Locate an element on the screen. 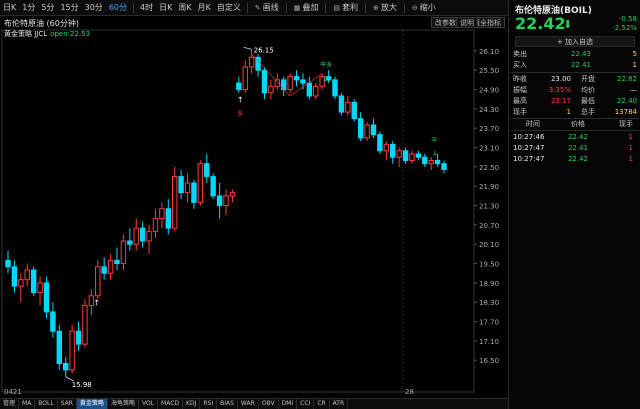 The width and height of the screenshot is (640, 409). trade-price: 22.41 is located at coordinates (578, 148).